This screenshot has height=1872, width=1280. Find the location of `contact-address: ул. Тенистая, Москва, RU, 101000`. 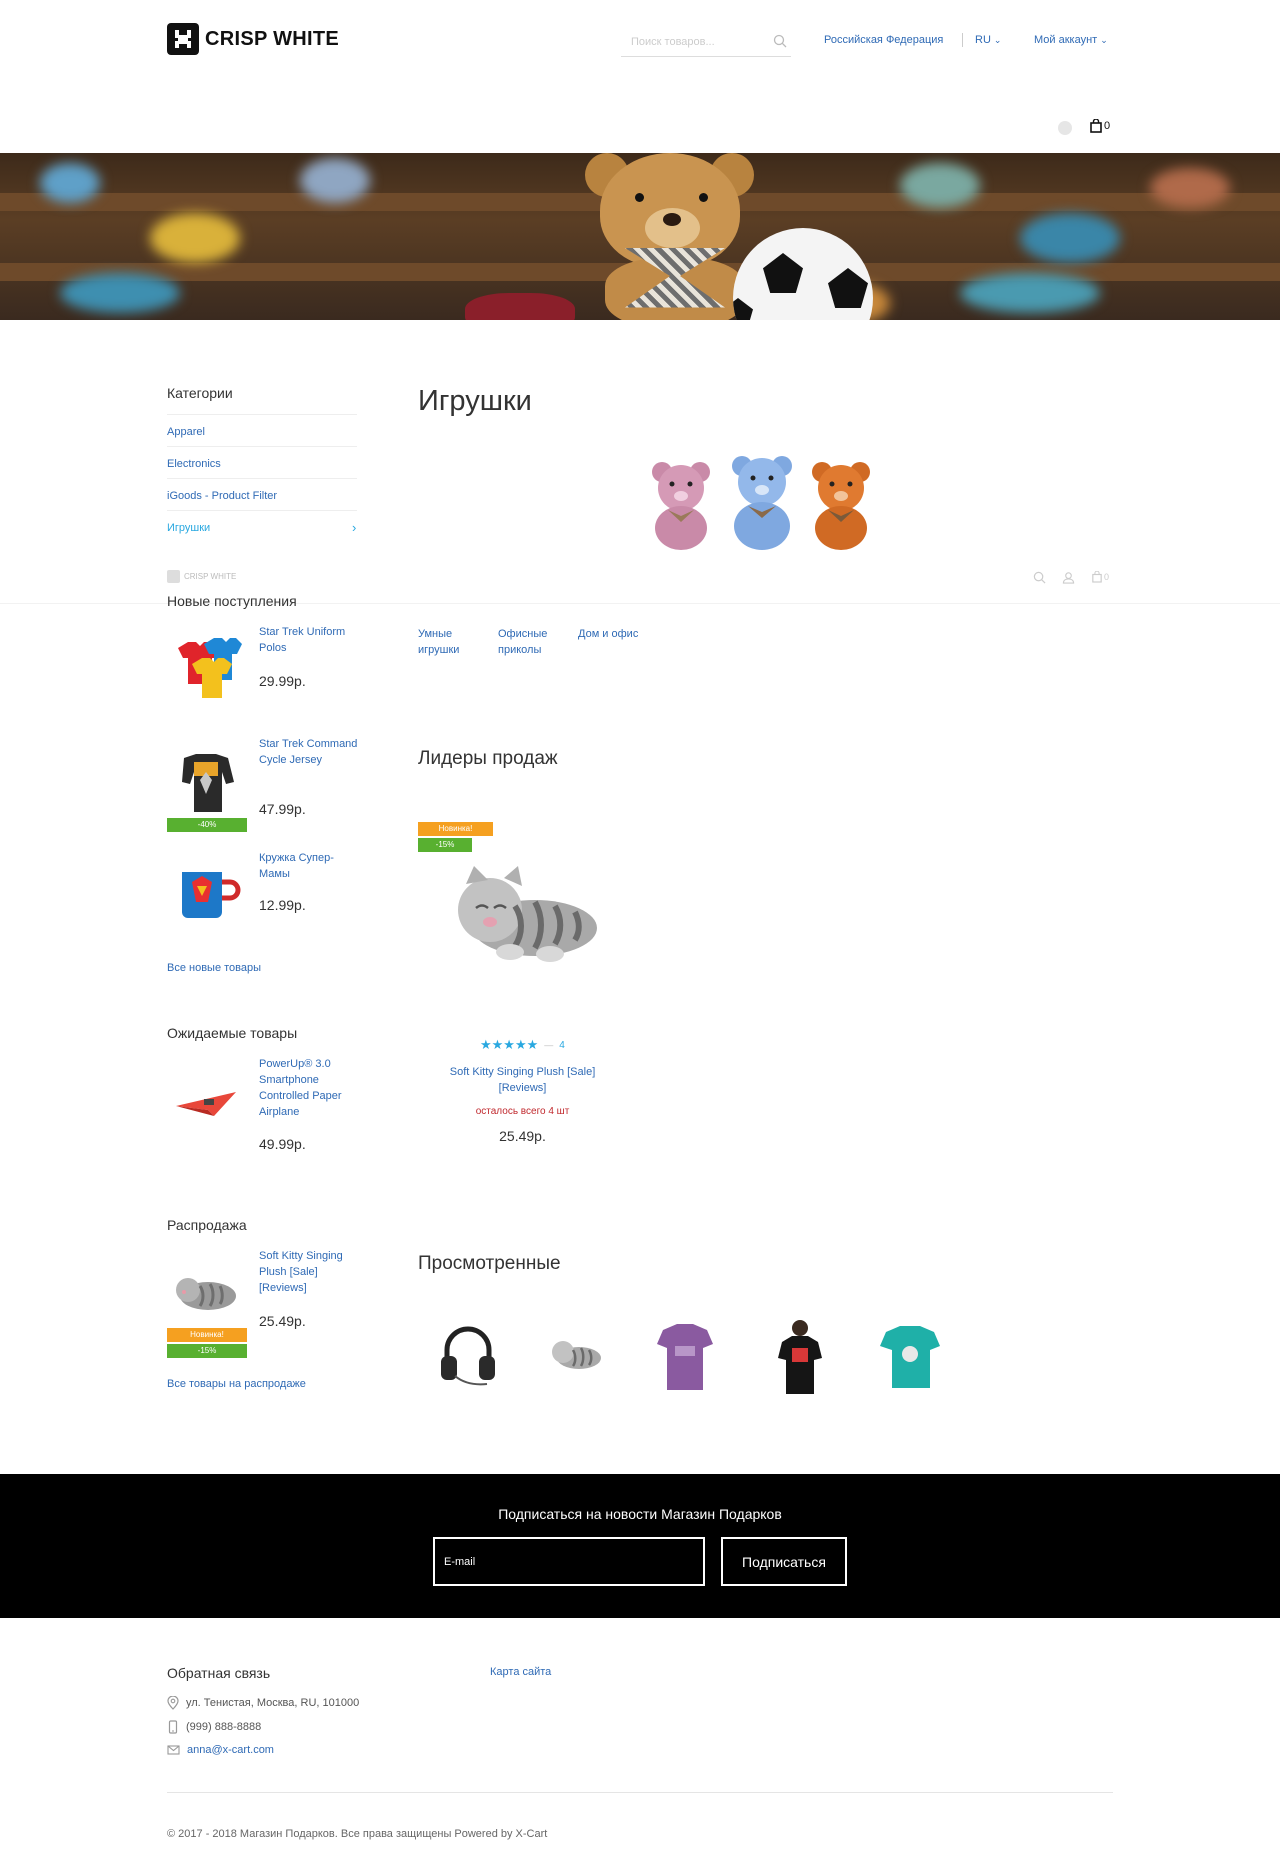

contact-address: ул. Тенистая, Москва, RU, 101000 is located at coordinates (263, 1703).